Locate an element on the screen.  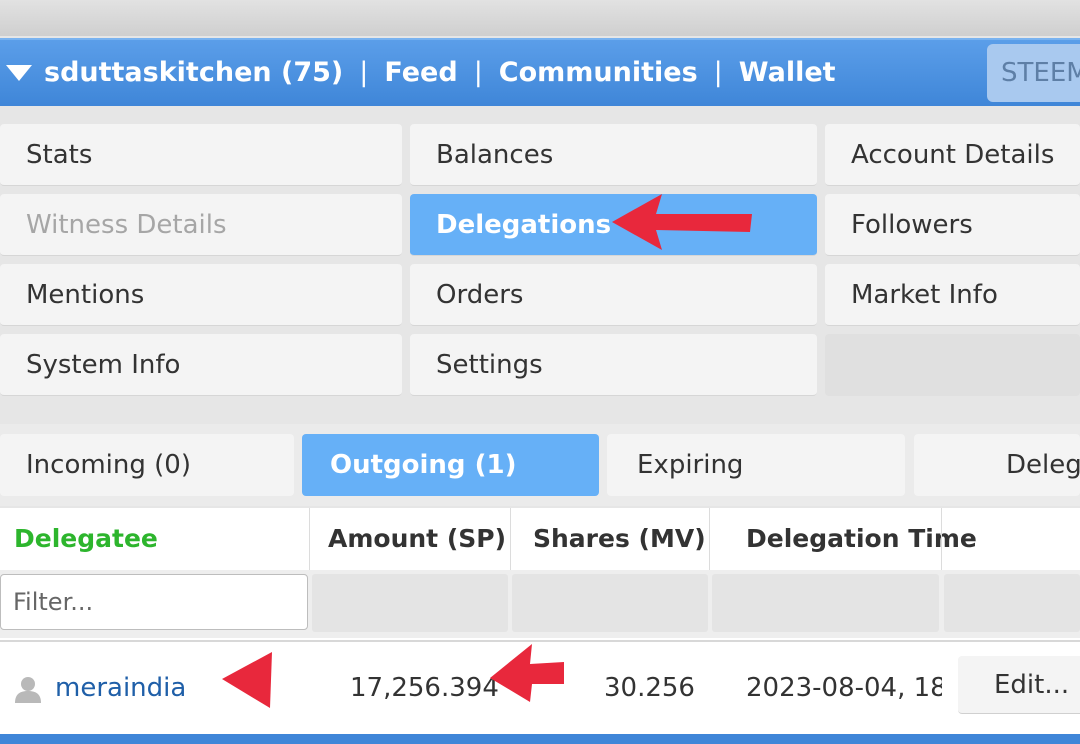
filter-row is located at coordinates (540, 604).